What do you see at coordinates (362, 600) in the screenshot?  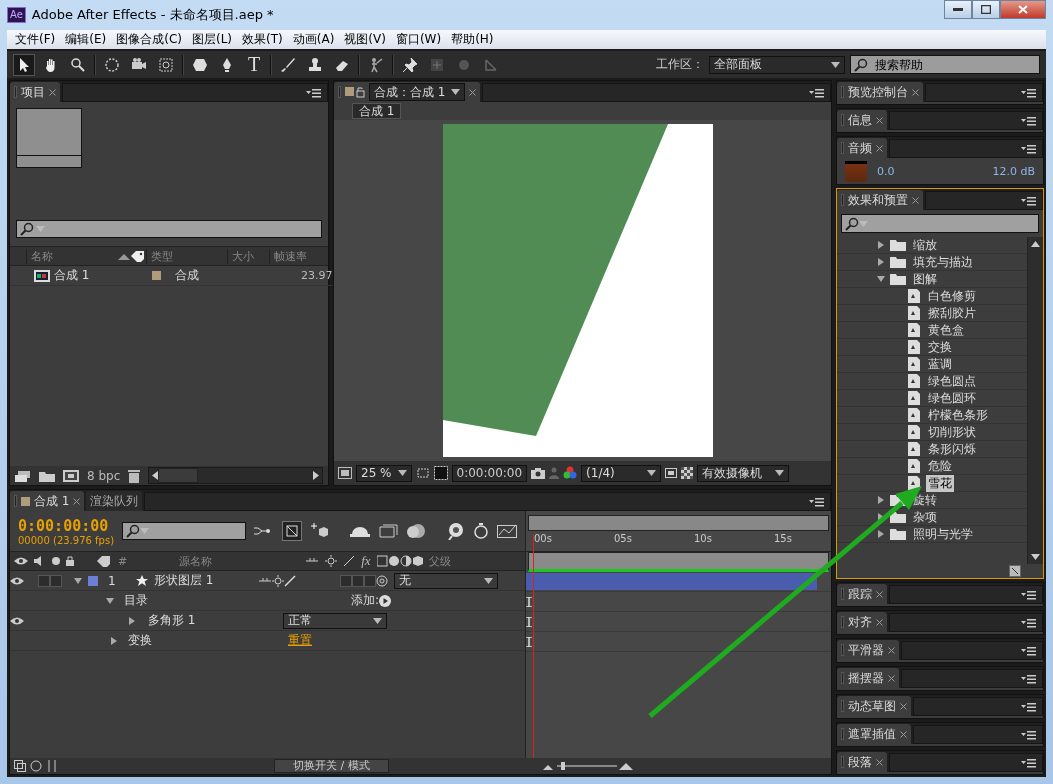 I see `add-label: 添加:` at bounding box center [362, 600].